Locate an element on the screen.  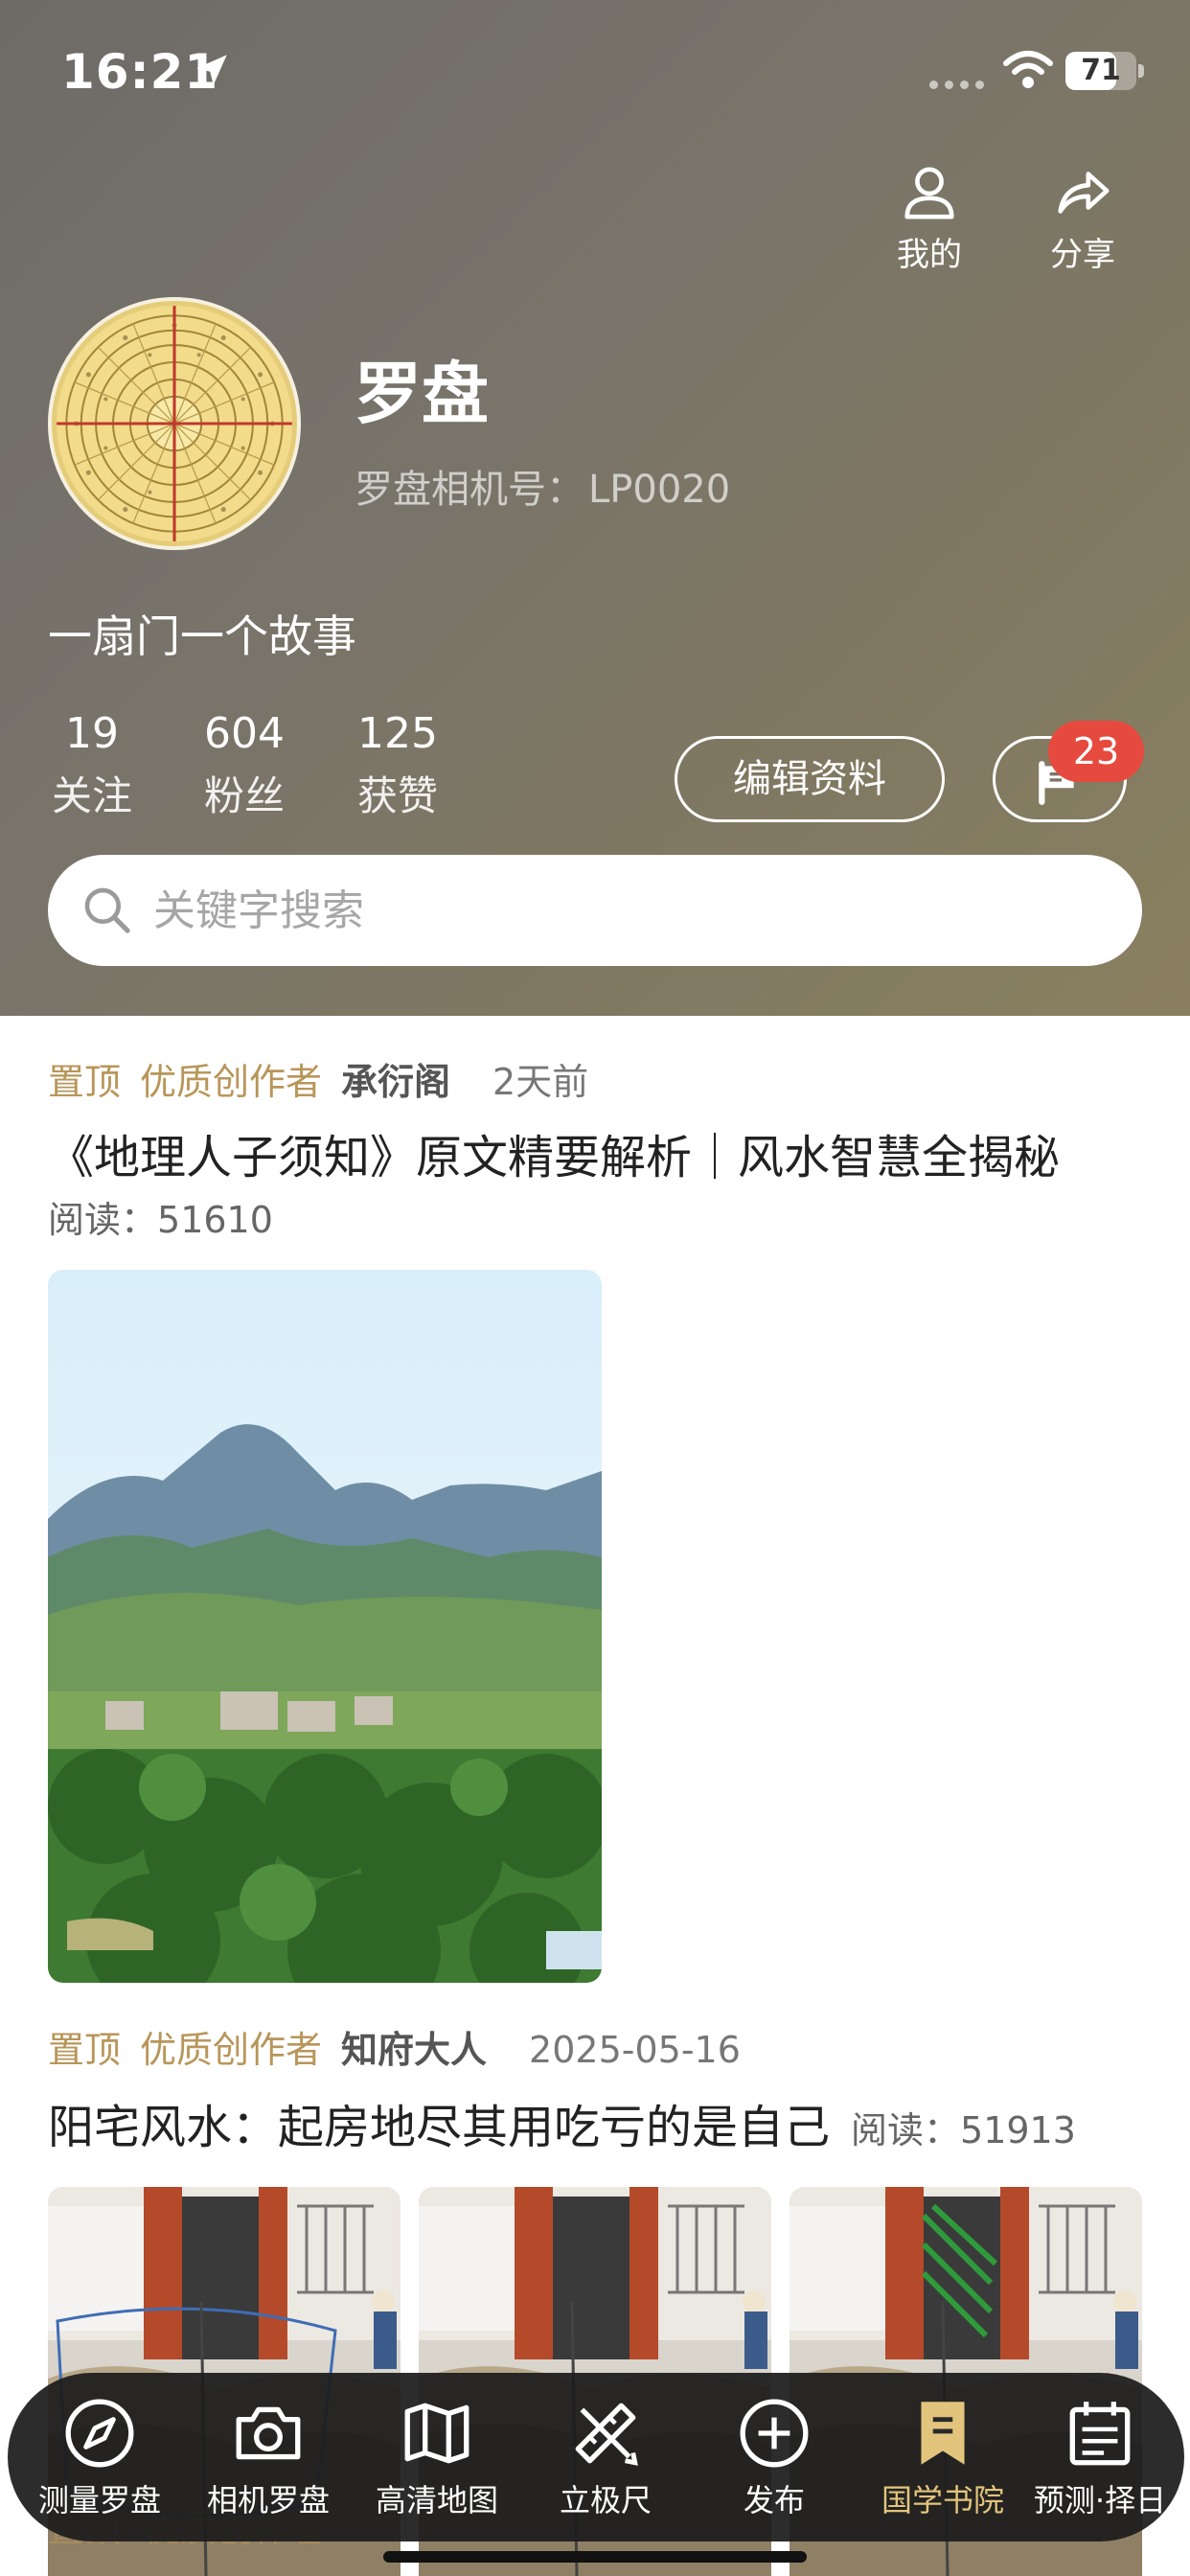
camera-icon is located at coordinates (269, 2433).